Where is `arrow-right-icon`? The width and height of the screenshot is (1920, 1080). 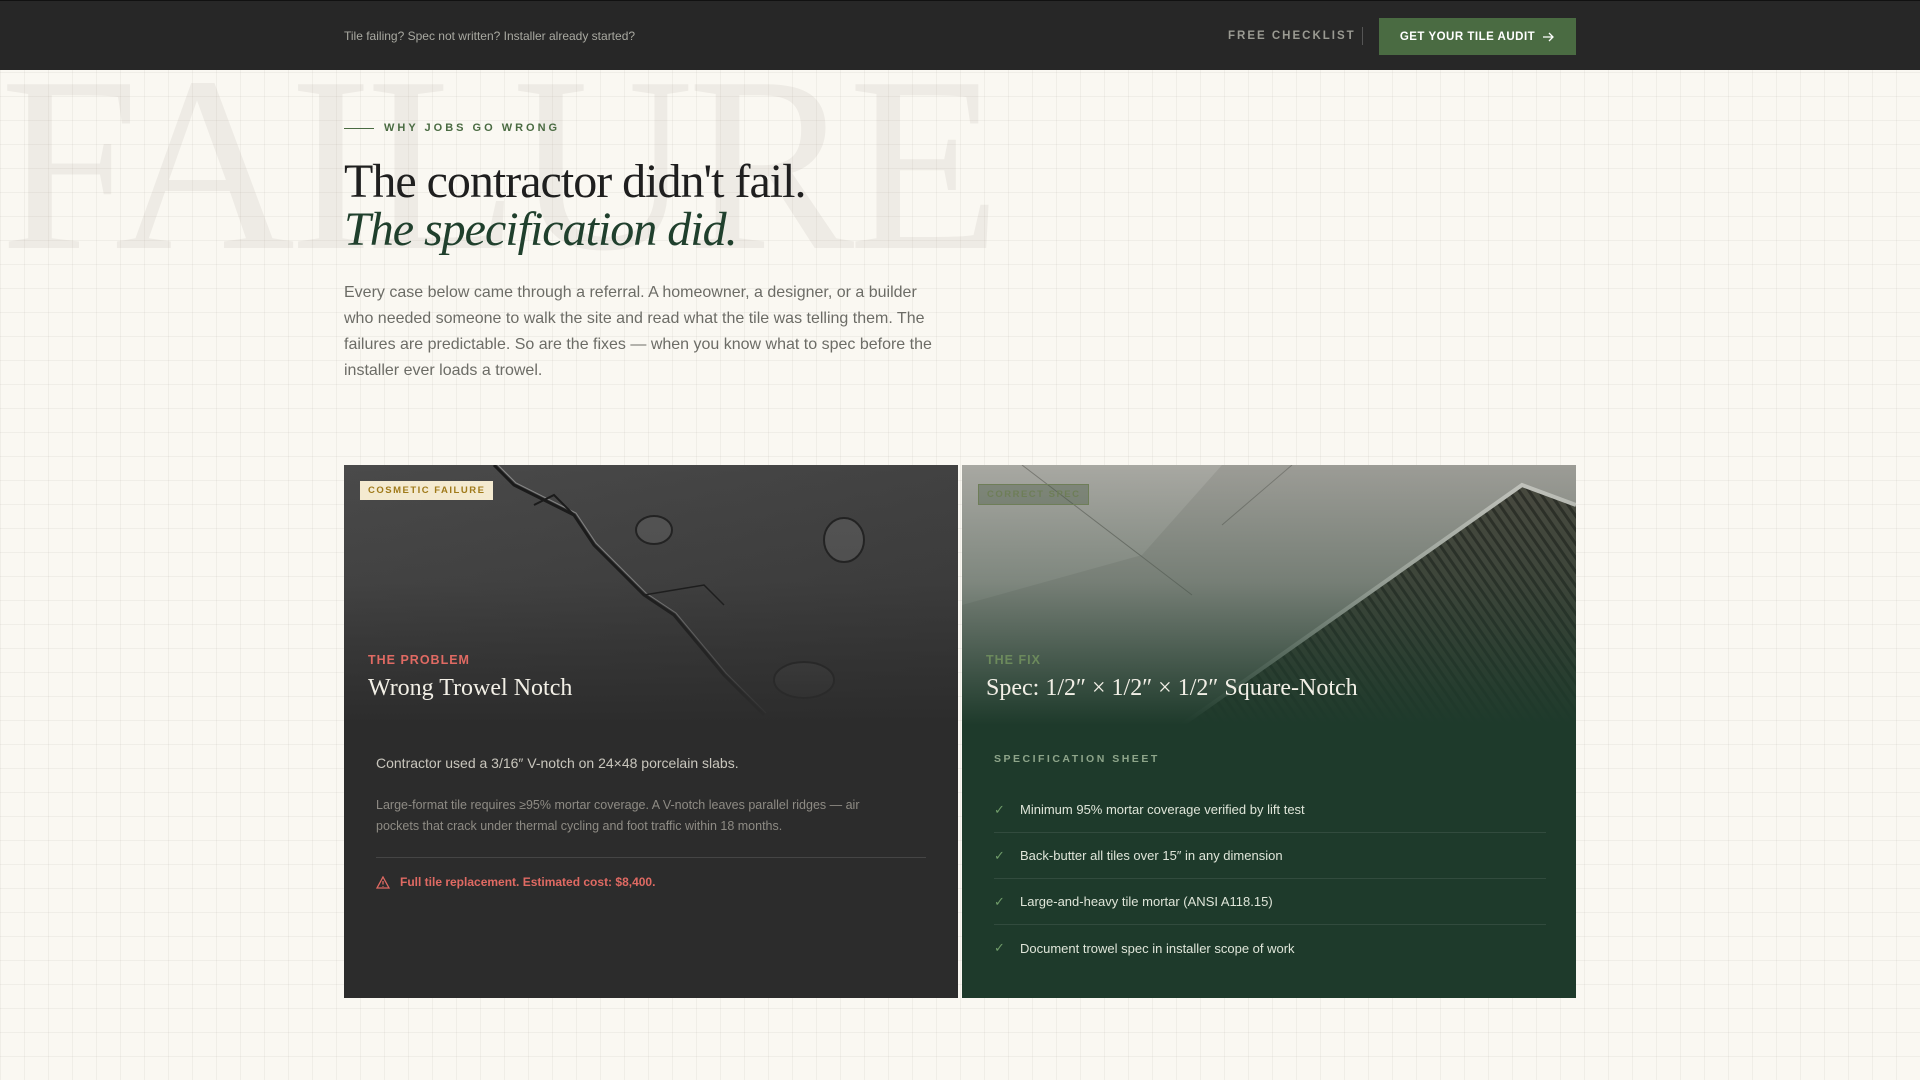 arrow-right-icon is located at coordinates (1549, 36).